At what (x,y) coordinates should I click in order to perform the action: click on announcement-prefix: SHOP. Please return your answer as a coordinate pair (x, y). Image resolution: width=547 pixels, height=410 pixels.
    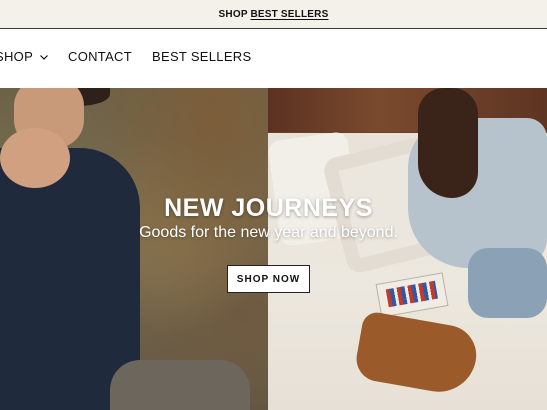
    Looking at the image, I should click on (234, 14).